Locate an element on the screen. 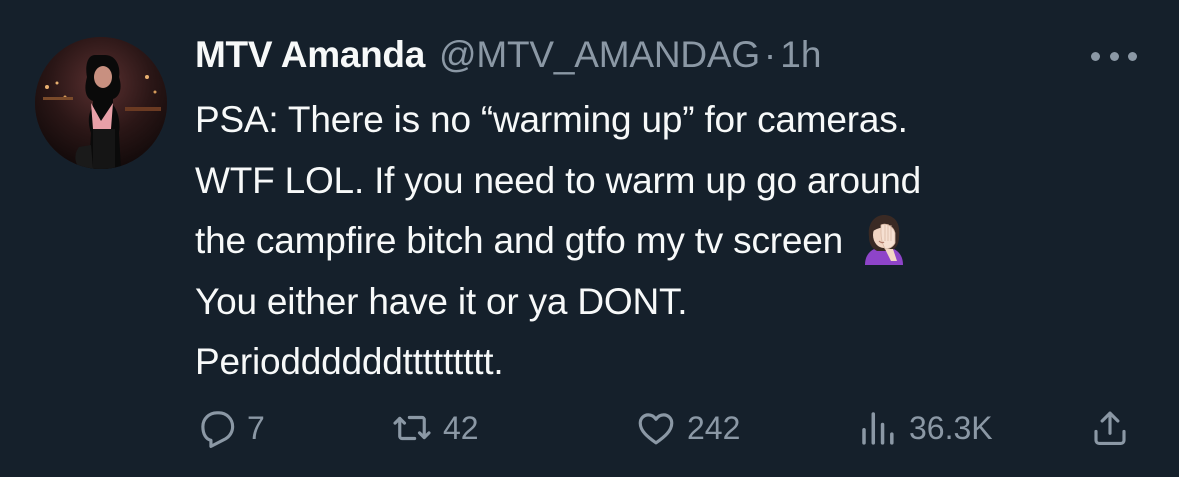 This screenshot has height=477, width=1179. author-name: MTV Amanda is located at coordinates (310, 55).